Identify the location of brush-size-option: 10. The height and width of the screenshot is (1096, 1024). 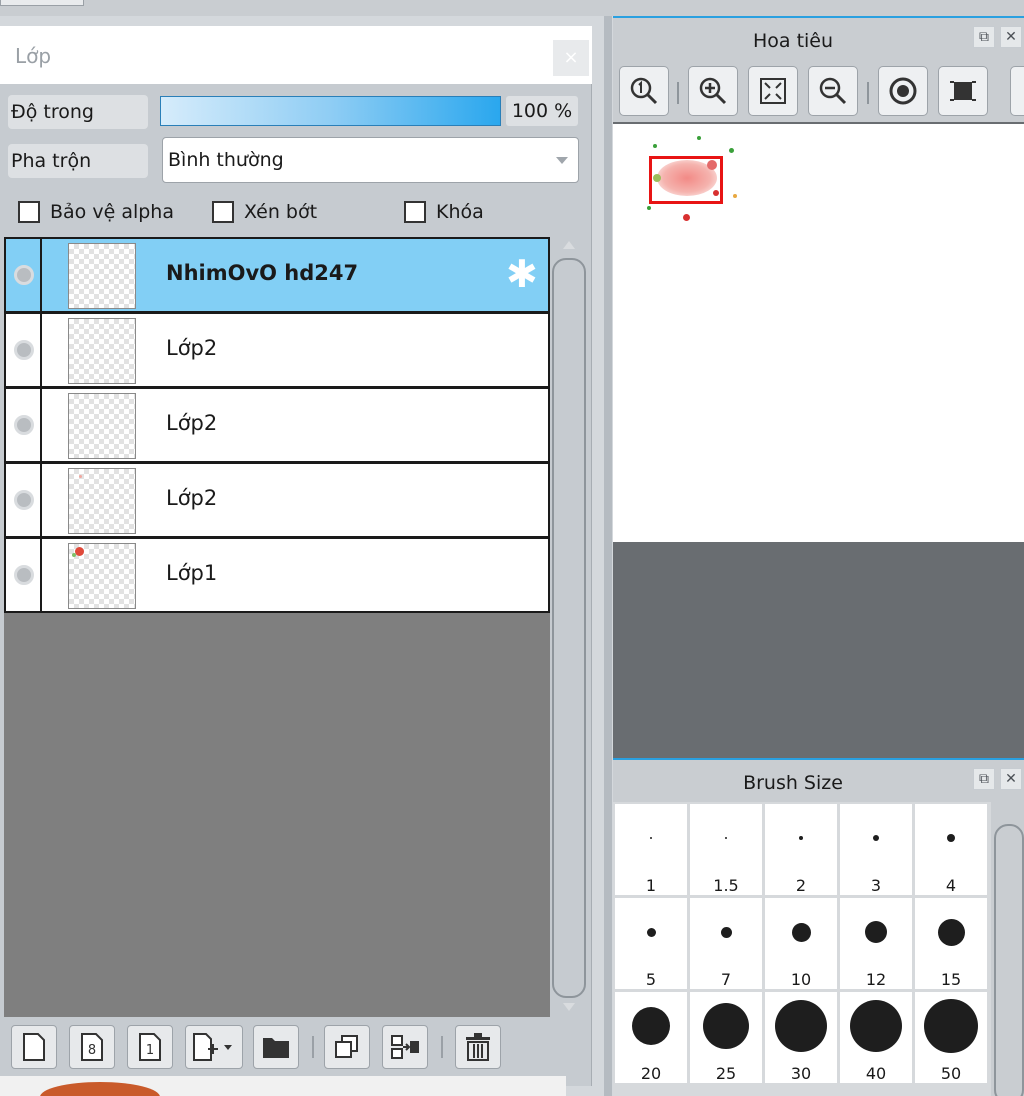
(801, 943).